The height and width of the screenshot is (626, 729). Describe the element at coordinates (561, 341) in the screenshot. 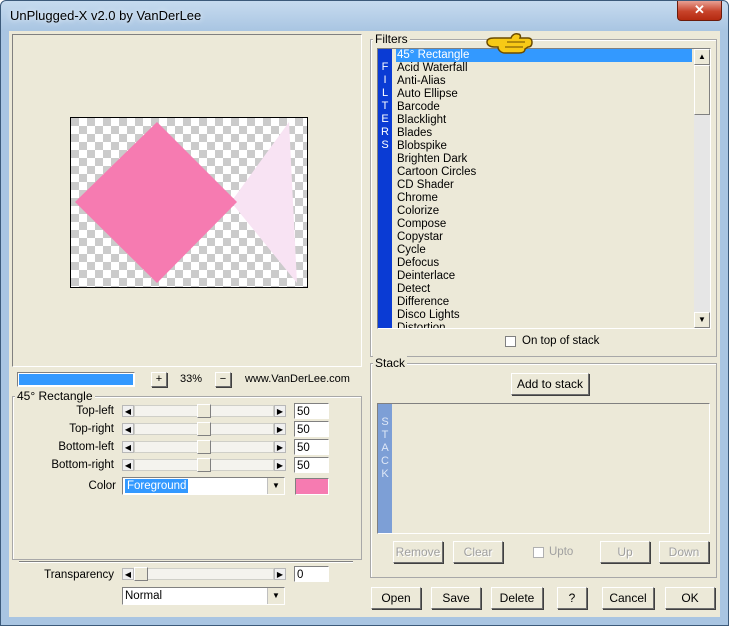

I see `on-top-label: On top of stack` at that location.